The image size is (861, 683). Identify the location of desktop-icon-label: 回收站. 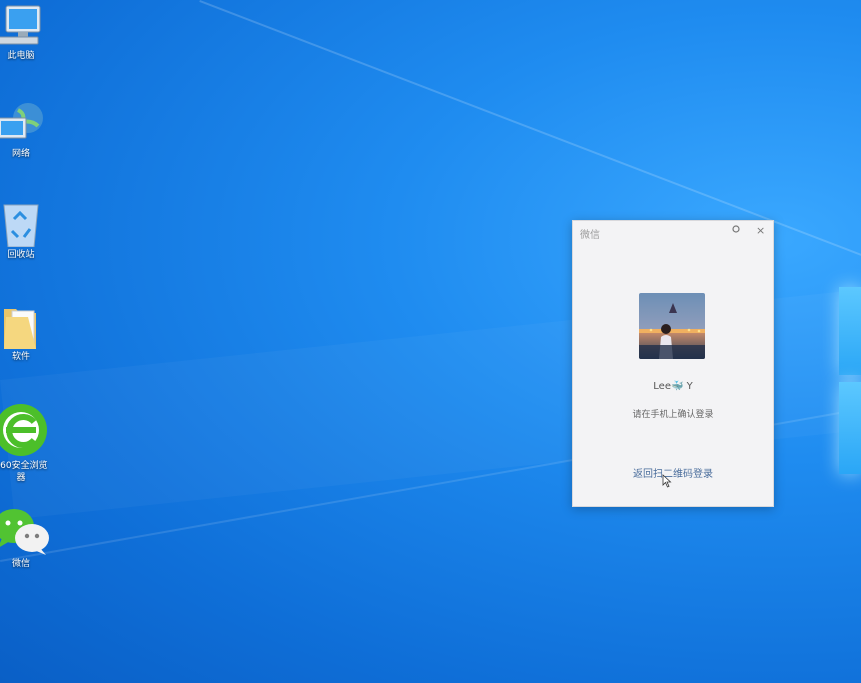
(21, 255).